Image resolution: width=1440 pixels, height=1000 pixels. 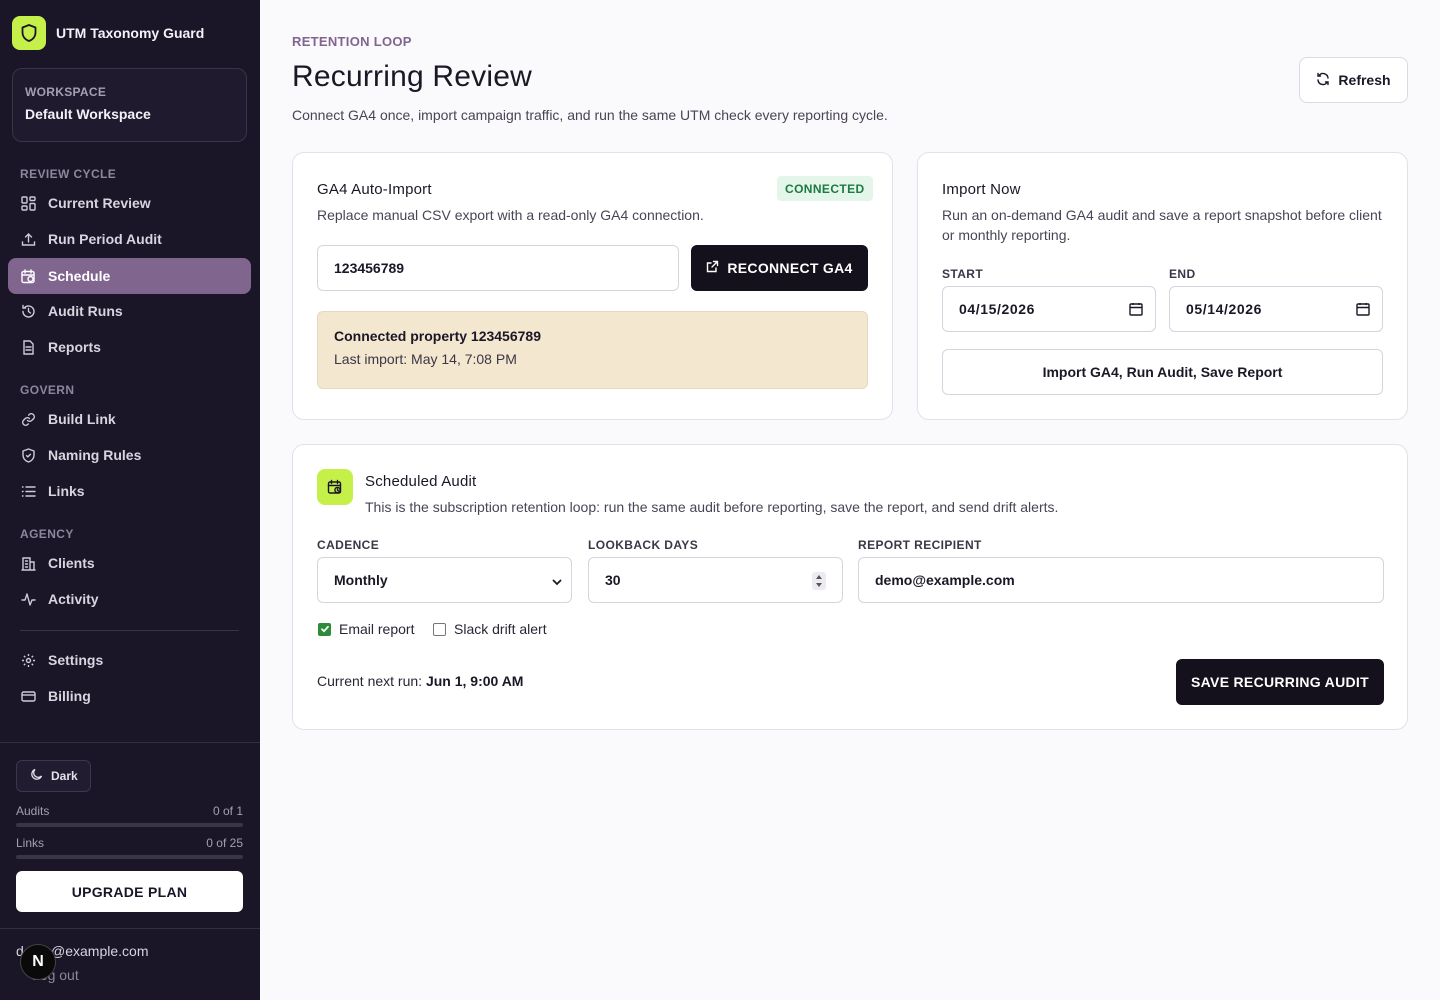 I want to click on import-run-save-button: Import GA4, Run Audit, Save Report, so click(x=1162, y=372).